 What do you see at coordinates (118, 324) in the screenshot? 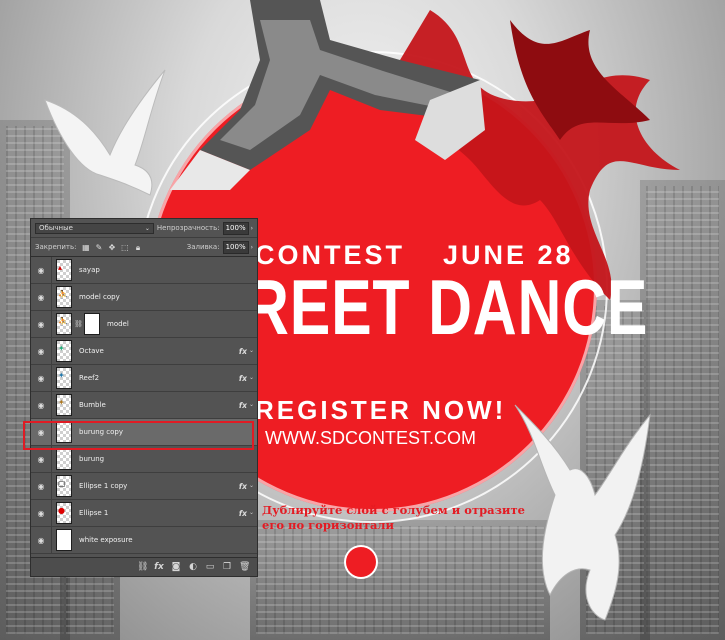
I see `layer-name: model` at bounding box center [118, 324].